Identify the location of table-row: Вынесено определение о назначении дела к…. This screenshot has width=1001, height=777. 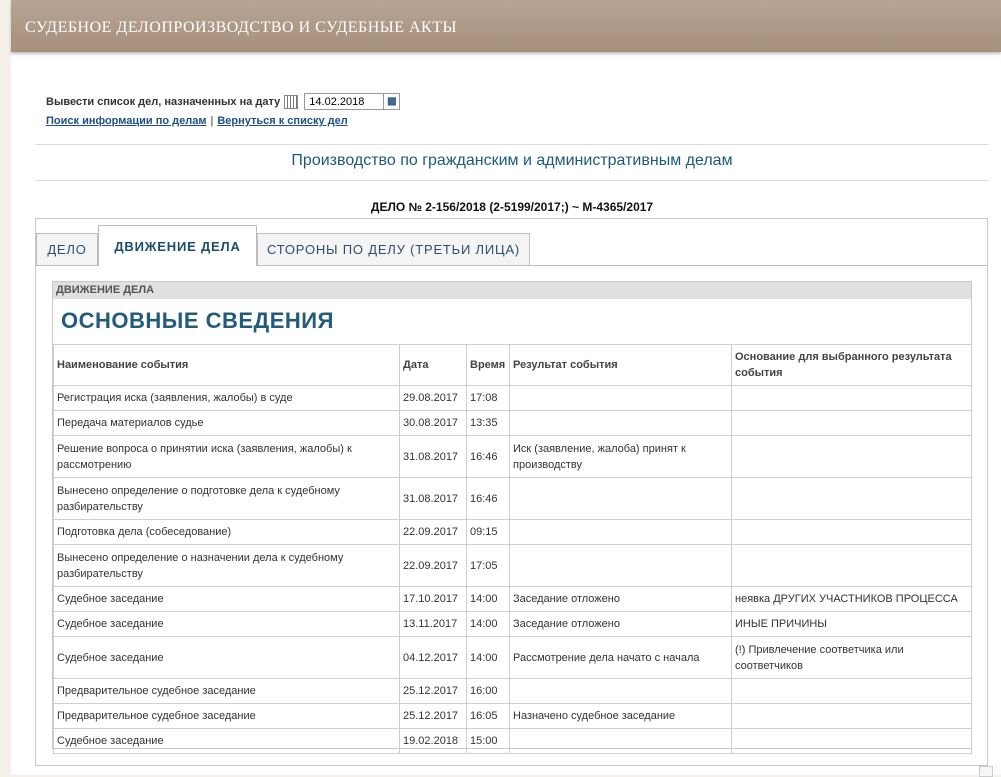
(512, 565).